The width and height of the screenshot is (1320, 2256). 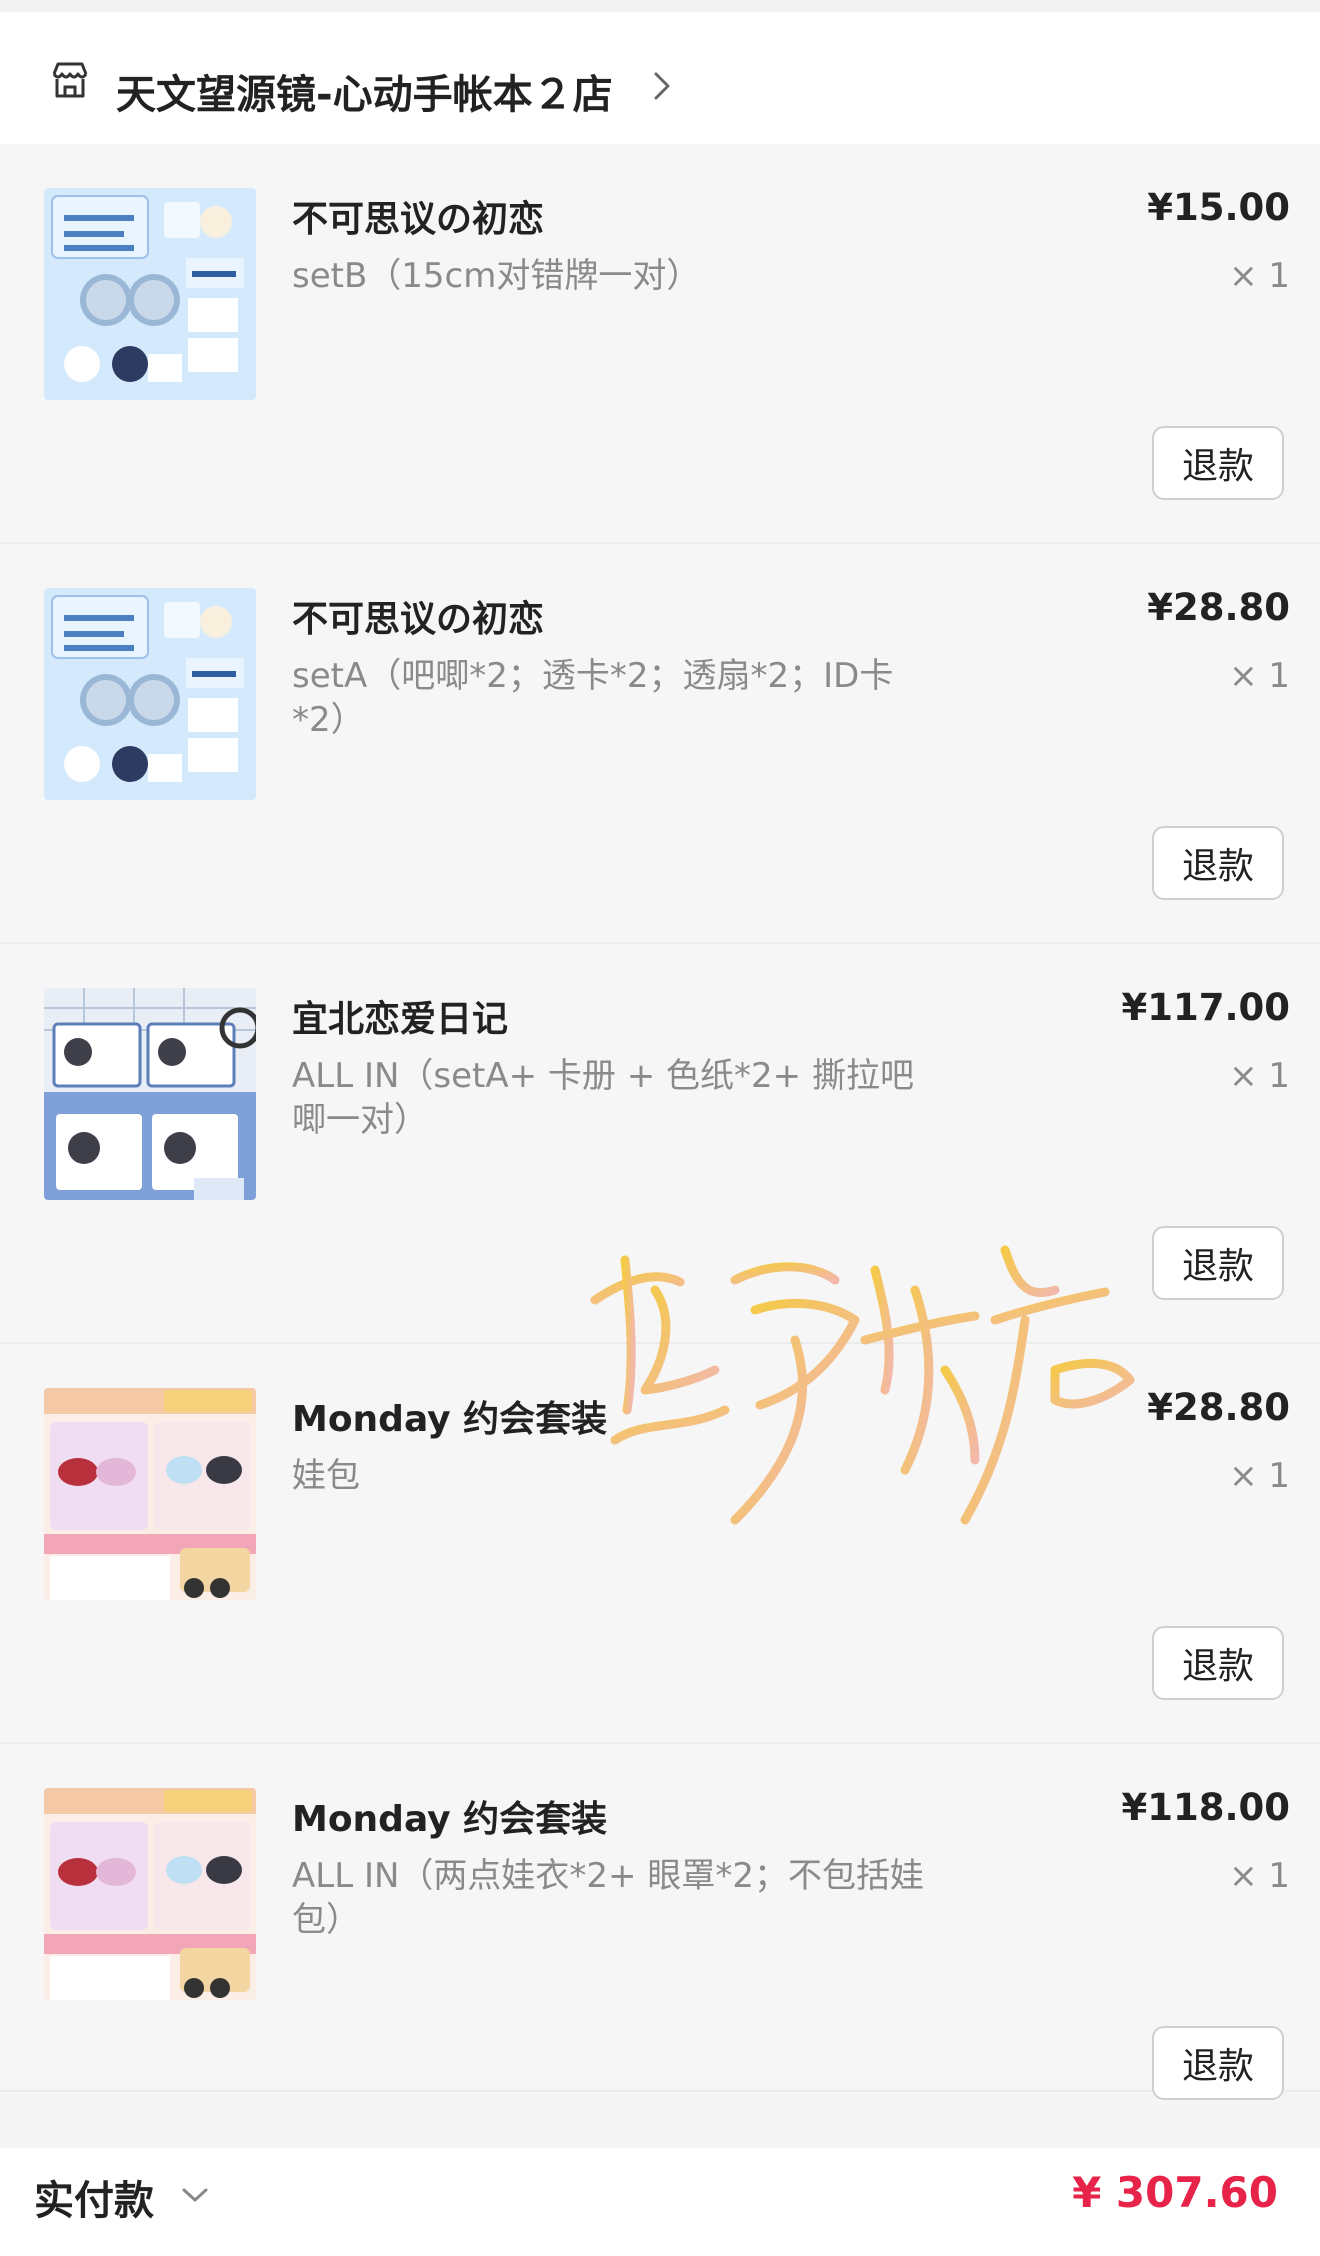 What do you see at coordinates (1175, 2192) in the screenshot?
I see `actual-payment-total: ¥ 307.60` at bounding box center [1175, 2192].